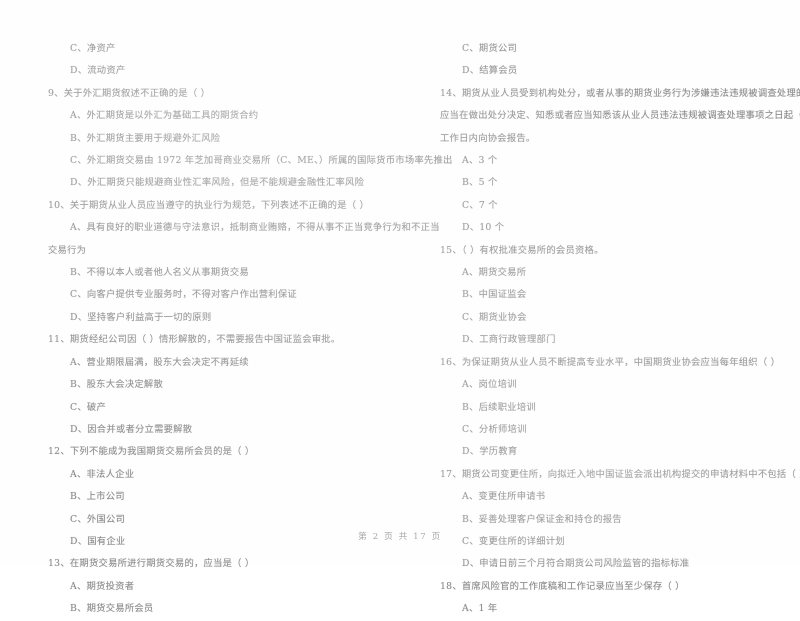 Image resolution: width=800 pixels, height=621 pixels. What do you see at coordinates (480, 205) in the screenshot?
I see `option-line: C、7 个` at bounding box center [480, 205].